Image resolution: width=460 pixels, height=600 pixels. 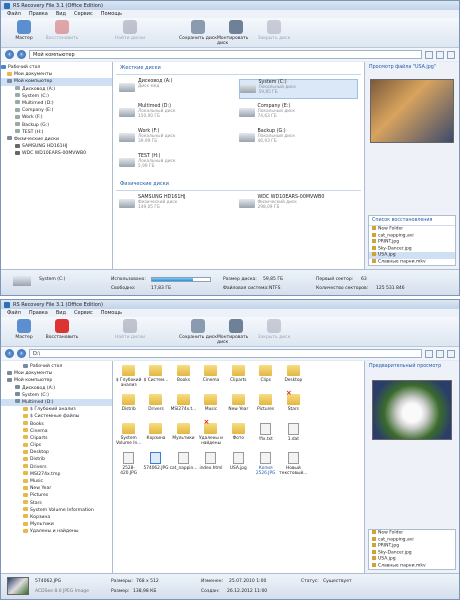 I want to click on tree-item: Music, so click(x=56, y=481).